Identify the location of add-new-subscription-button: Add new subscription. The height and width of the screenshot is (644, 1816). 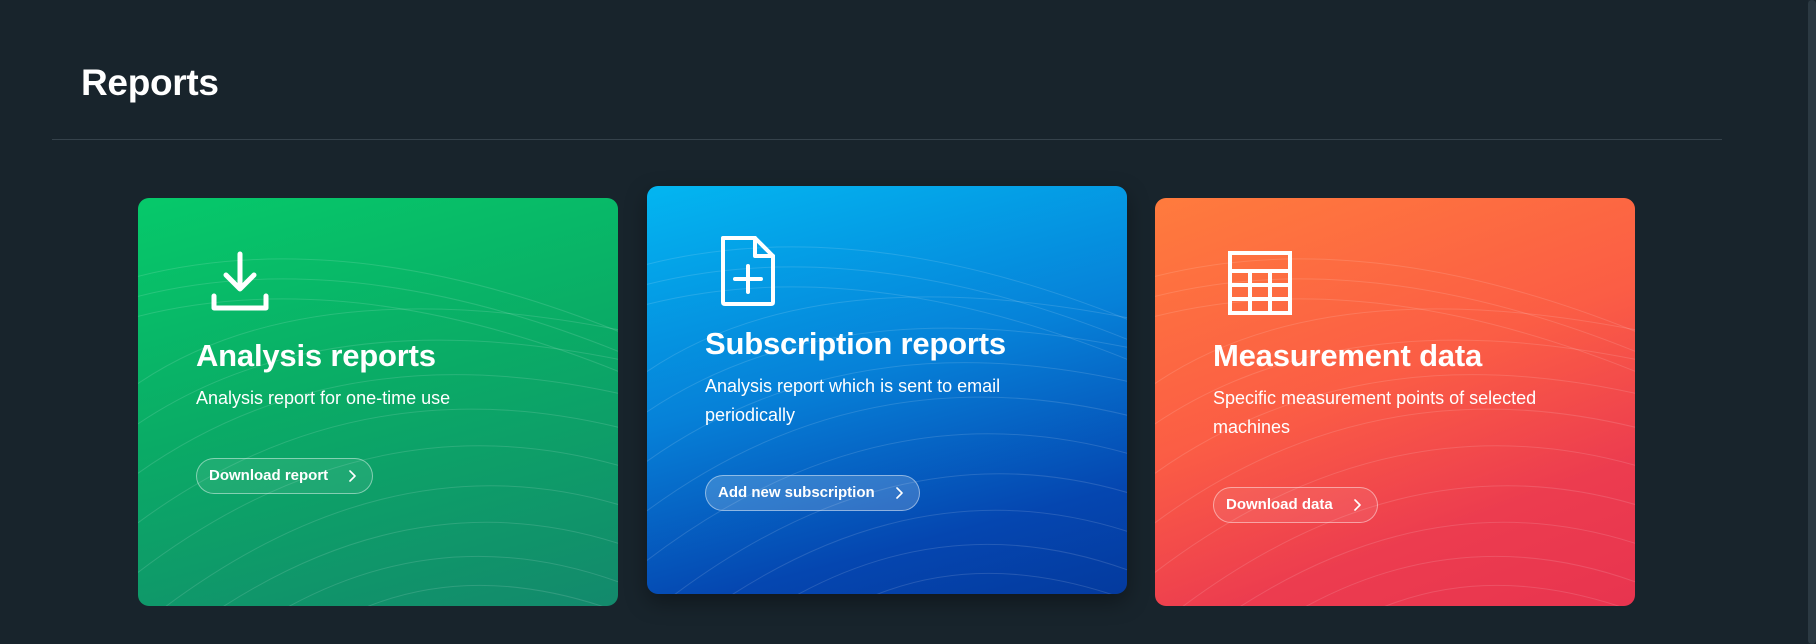
(812, 493).